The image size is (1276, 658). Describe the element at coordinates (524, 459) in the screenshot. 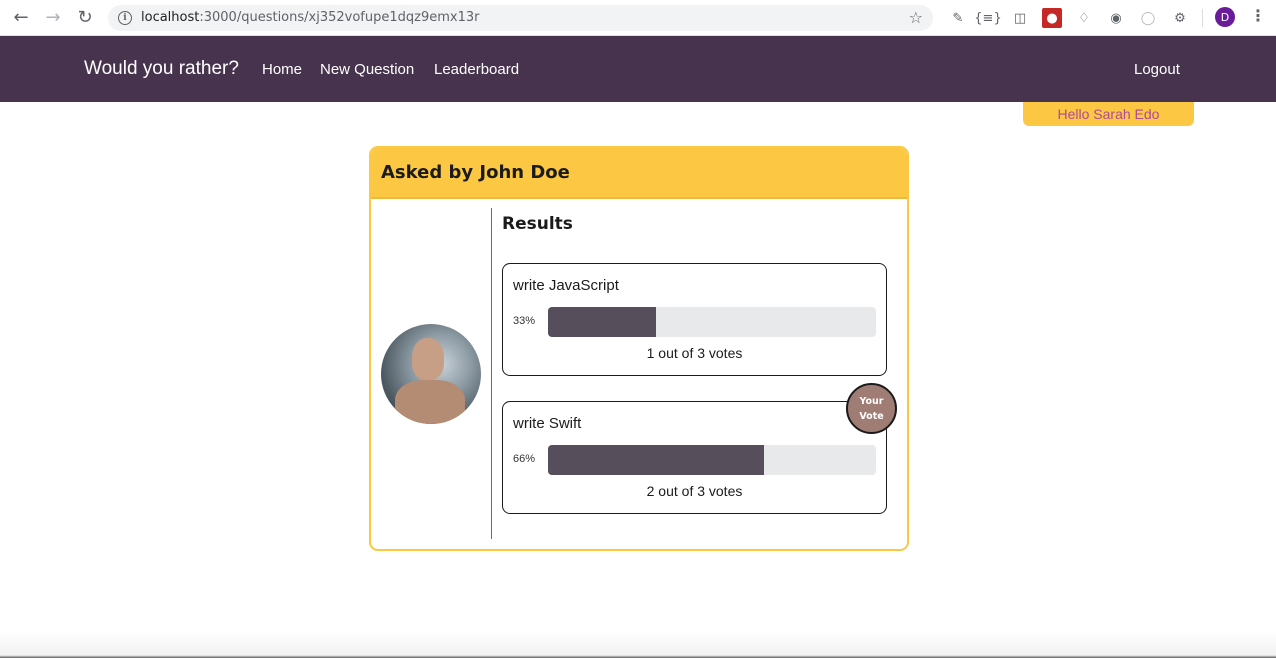

I see `percent-label: 66%` at that location.